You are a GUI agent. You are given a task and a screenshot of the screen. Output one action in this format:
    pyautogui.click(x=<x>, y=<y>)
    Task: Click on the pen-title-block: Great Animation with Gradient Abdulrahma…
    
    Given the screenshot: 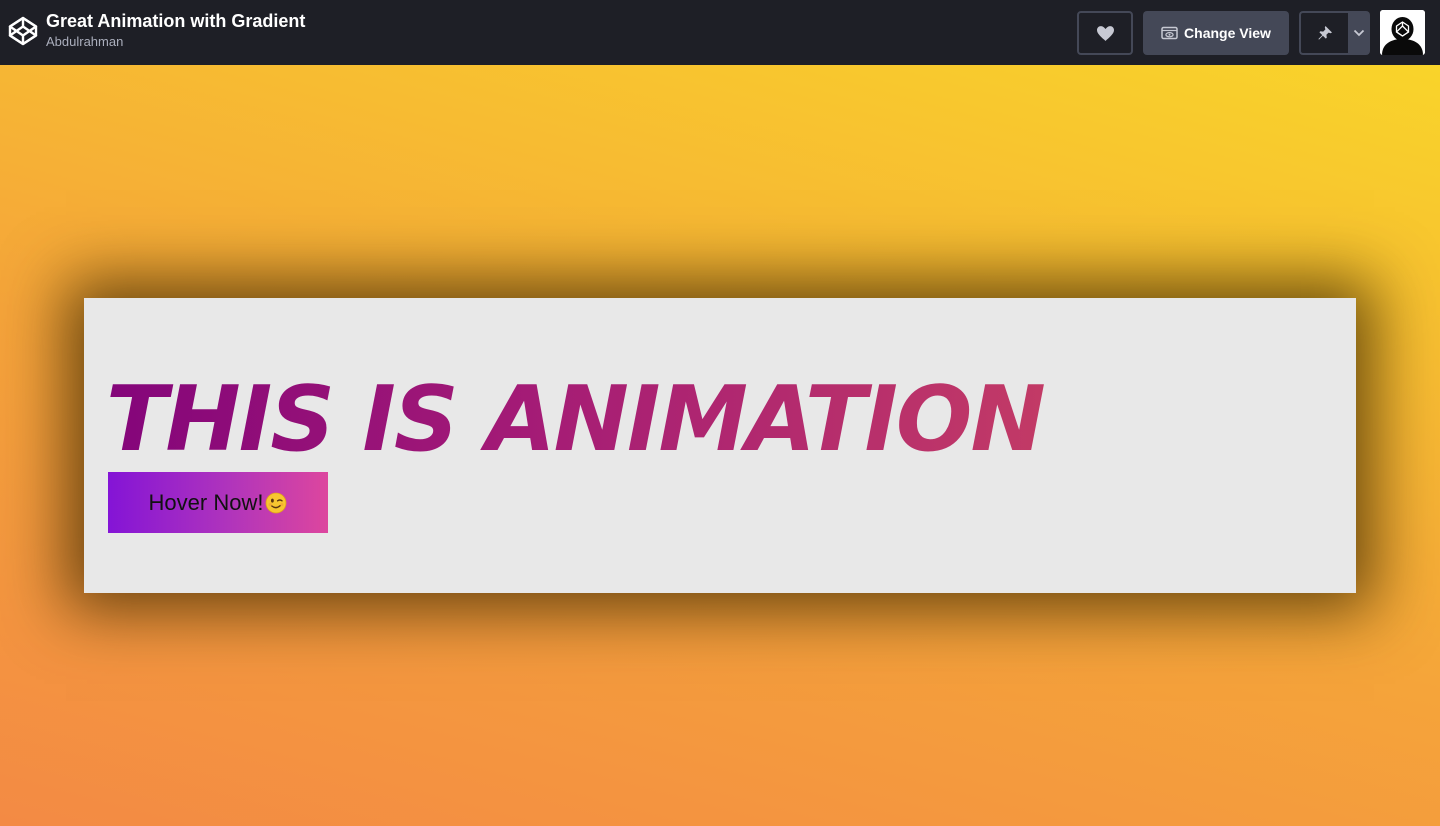 What is the action you would take?
    pyautogui.click(x=175, y=30)
    